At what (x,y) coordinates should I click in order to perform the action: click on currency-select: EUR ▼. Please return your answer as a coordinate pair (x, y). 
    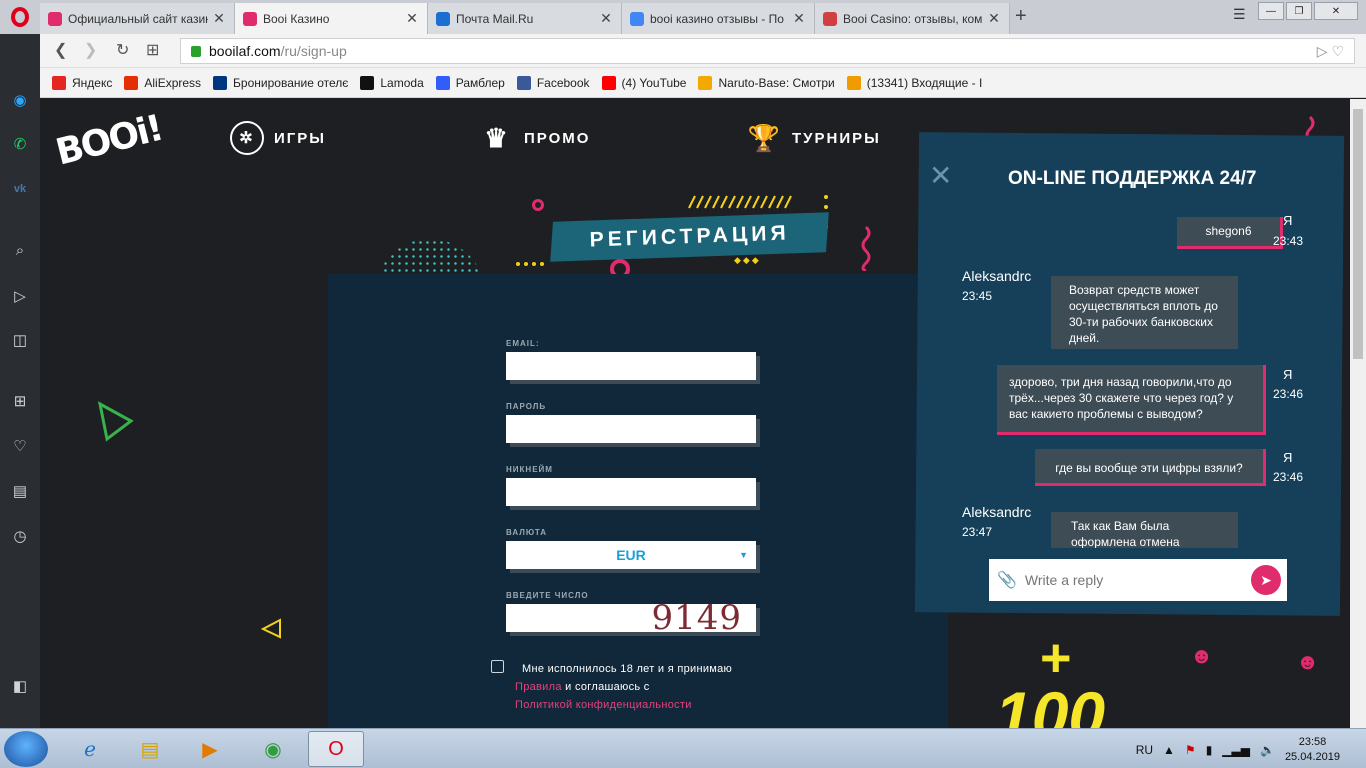
    Looking at the image, I should click on (631, 555).